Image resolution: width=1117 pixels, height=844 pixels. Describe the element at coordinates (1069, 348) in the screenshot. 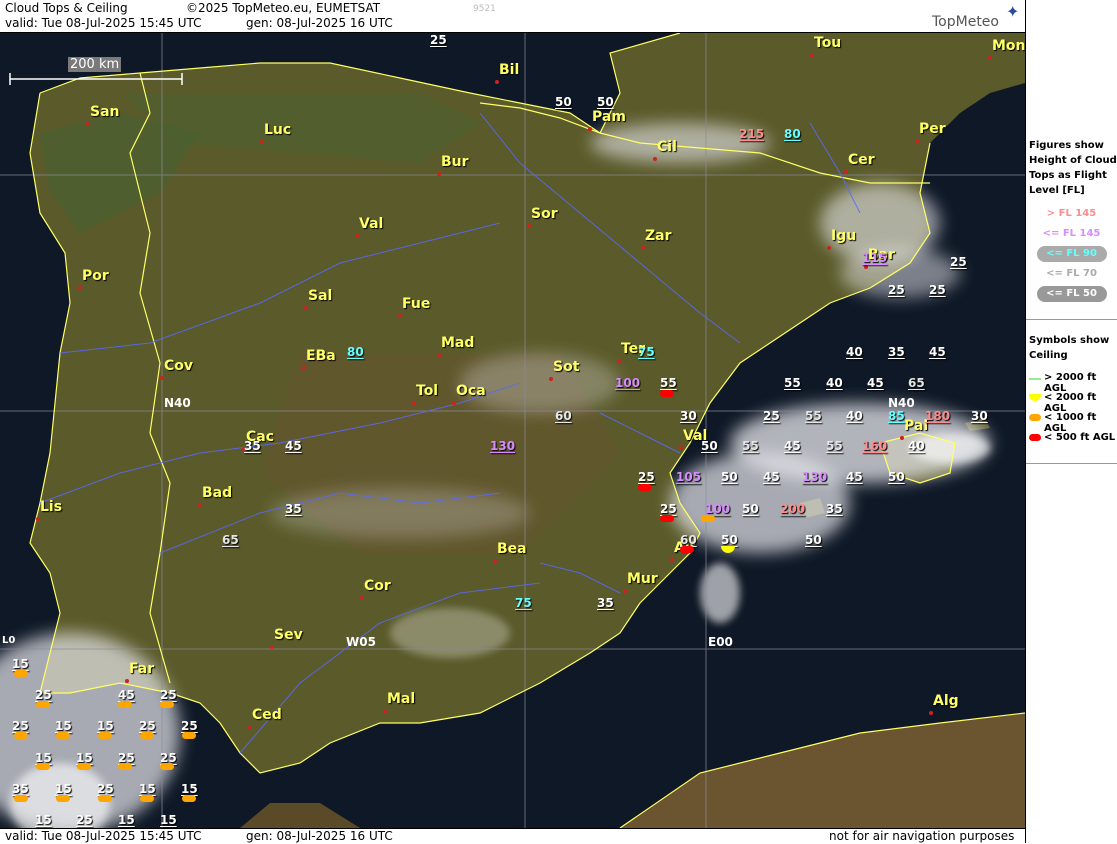

I see `legend-symbols-title: Symbols show Ceiling` at that location.